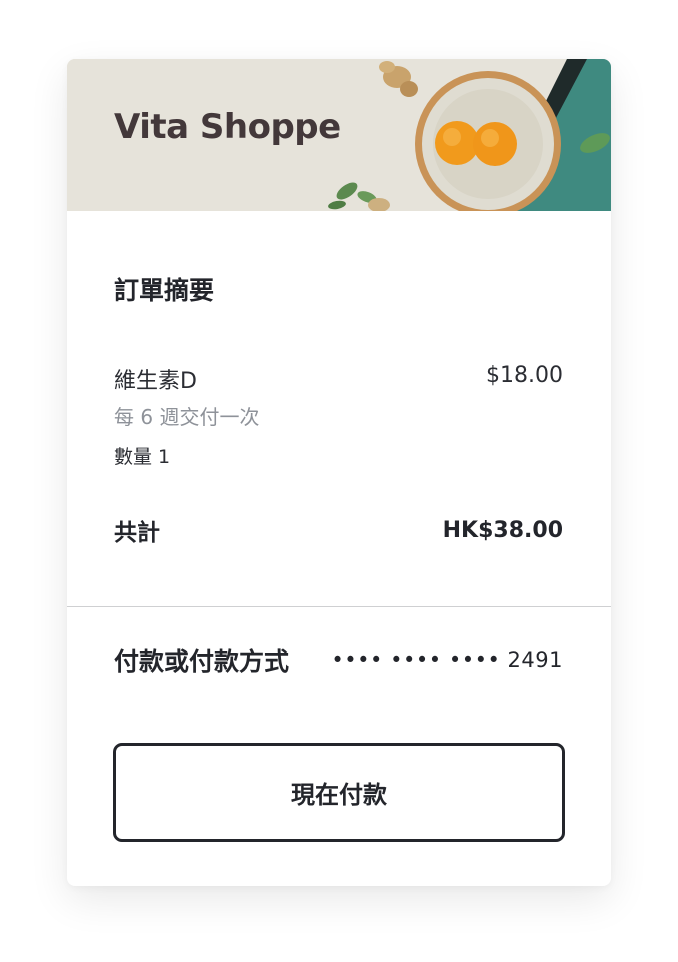  What do you see at coordinates (142, 457) in the screenshot?
I see `item-quantity: 數量 1` at bounding box center [142, 457].